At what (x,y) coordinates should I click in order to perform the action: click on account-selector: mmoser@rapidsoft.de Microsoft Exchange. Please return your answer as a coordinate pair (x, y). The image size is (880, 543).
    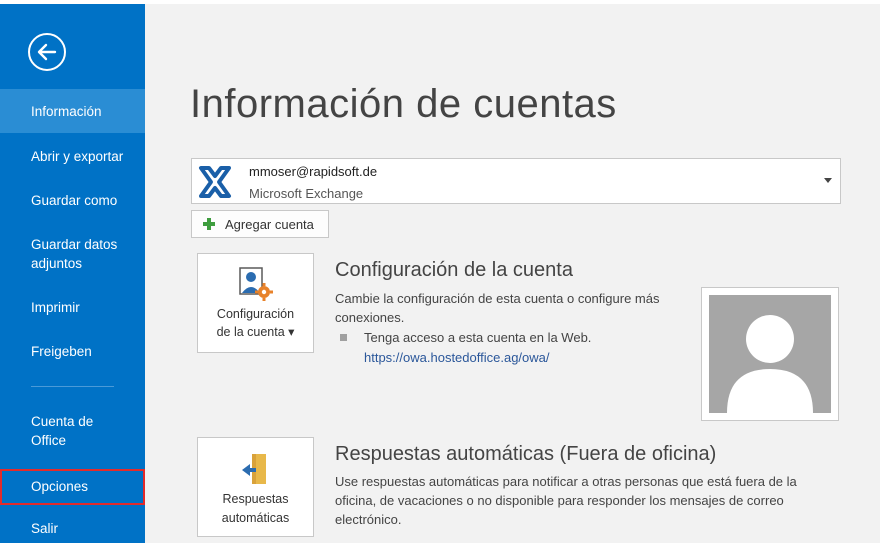
    Looking at the image, I should click on (516, 181).